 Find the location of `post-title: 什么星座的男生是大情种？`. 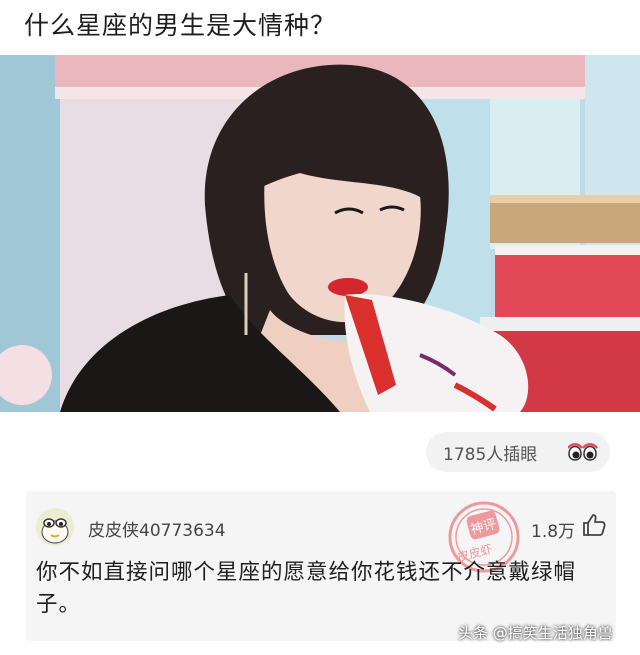

post-title: 什么星座的男生是大情种？ is located at coordinates (180, 25).